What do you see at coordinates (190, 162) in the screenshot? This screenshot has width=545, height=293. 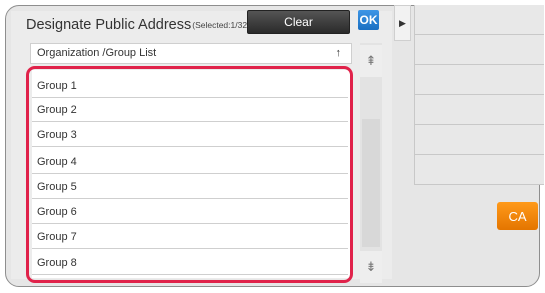 I see `list-item-group-4: Group 4` at bounding box center [190, 162].